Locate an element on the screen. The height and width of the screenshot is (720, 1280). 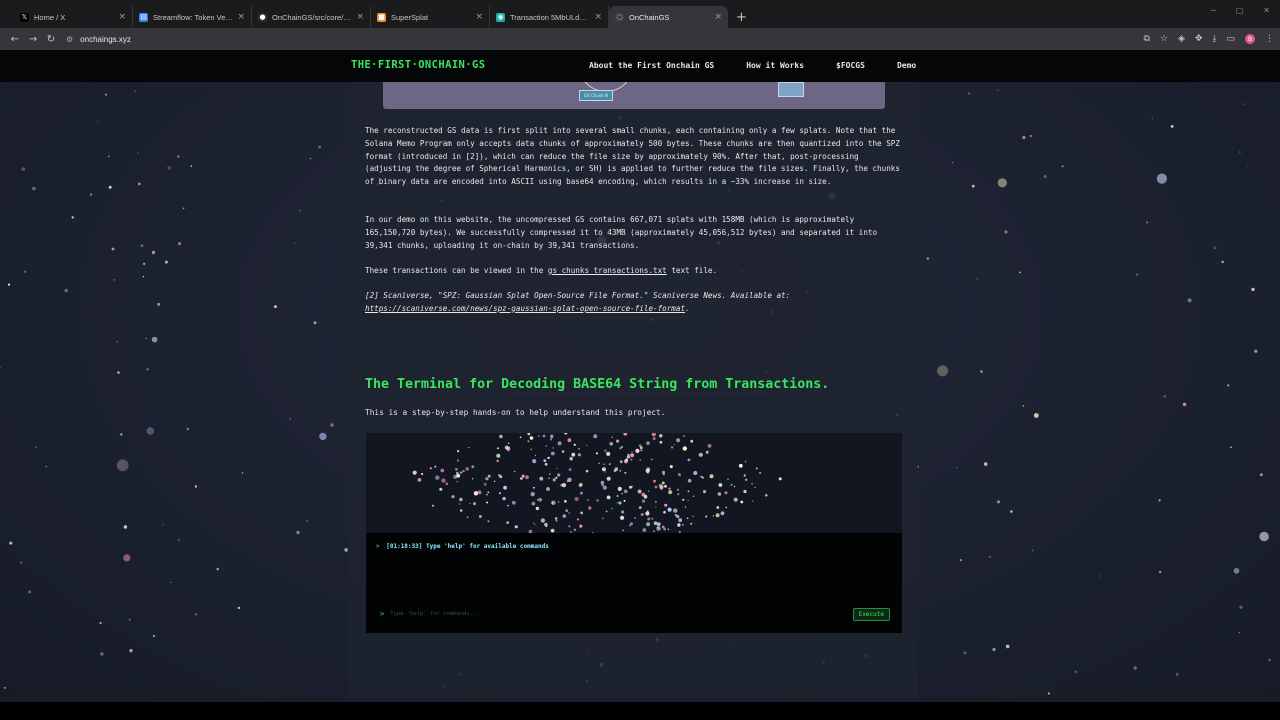
browser-tab: ■ SuperSplat × is located at coordinates (430, 17).